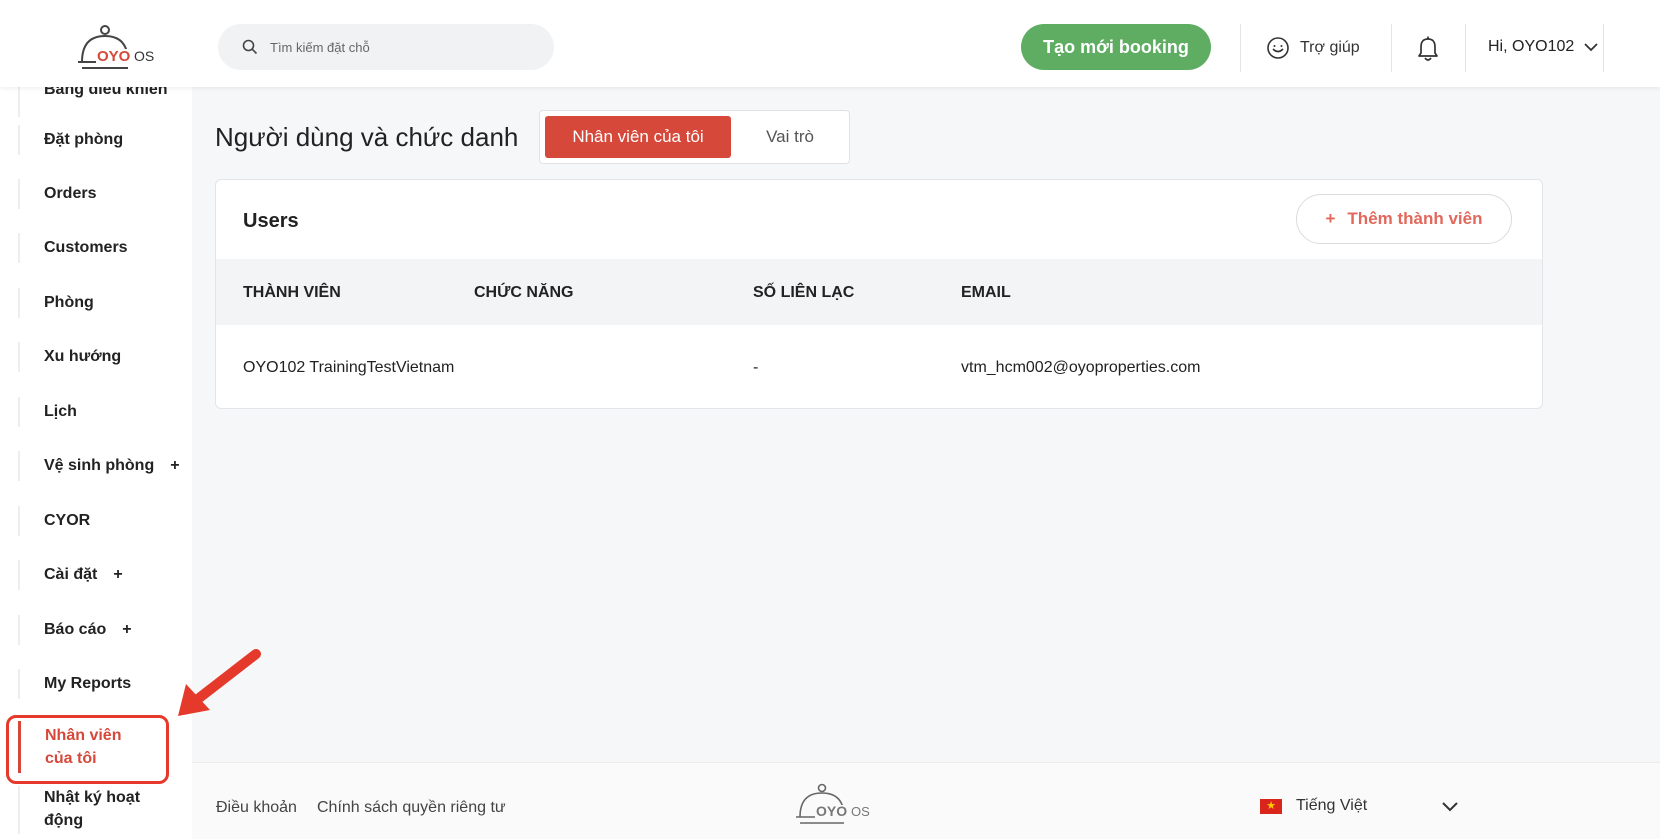  I want to click on search-bar, so click(386, 47).